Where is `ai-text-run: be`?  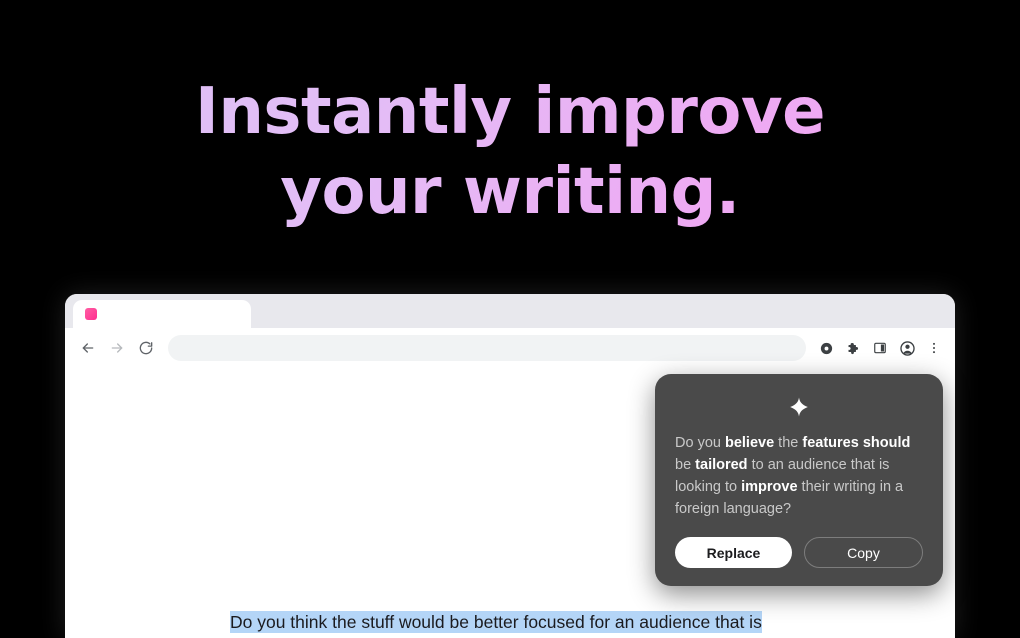 ai-text-run: be is located at coordinates (685, 465).